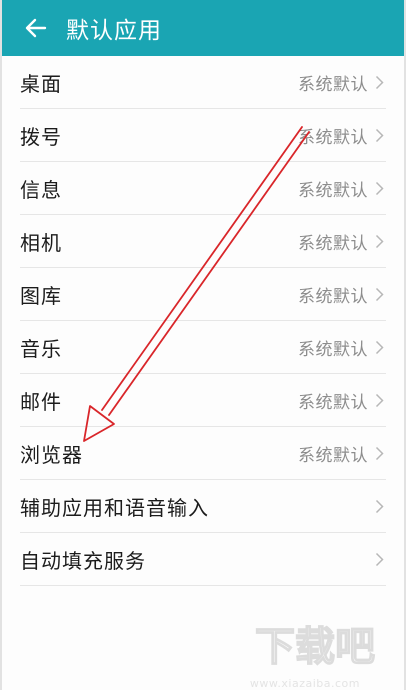 The image size is (406, 690). Describe the element at coordinates (203, 453) in the screenshot. I see `list-item-browser: 浏览器 系统默认` at that location.